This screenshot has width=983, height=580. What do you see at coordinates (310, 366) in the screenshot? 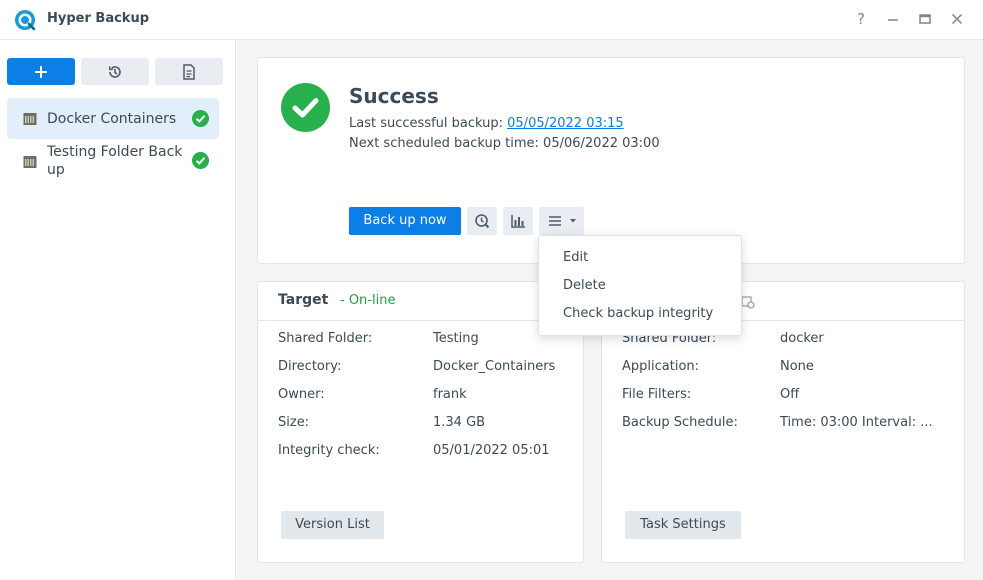
I see `info-key: Directory:` at bounding box center [310, 366].